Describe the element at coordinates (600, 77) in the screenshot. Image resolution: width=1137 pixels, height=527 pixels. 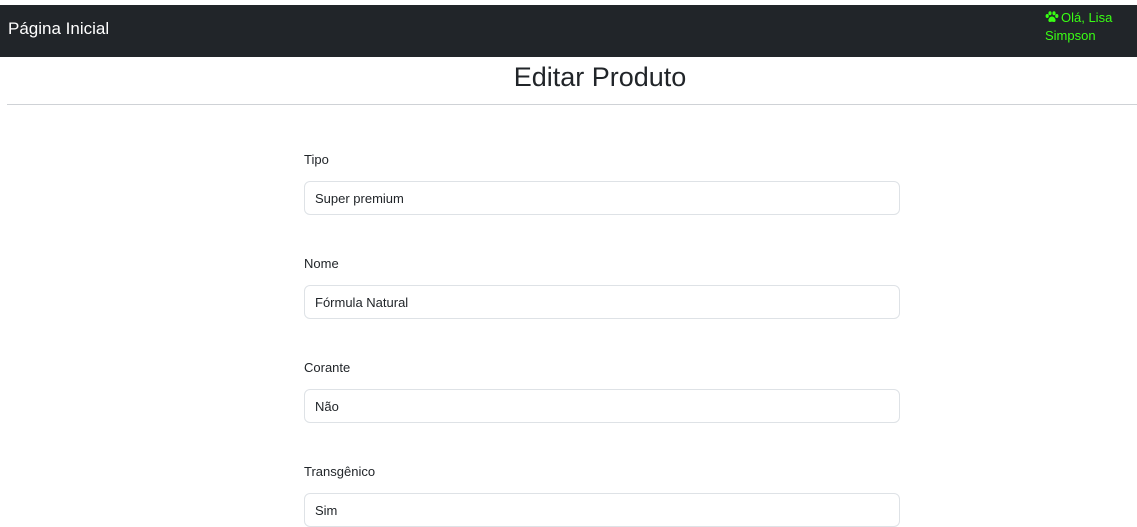
I see `page-title: Editar Produto` at that location.